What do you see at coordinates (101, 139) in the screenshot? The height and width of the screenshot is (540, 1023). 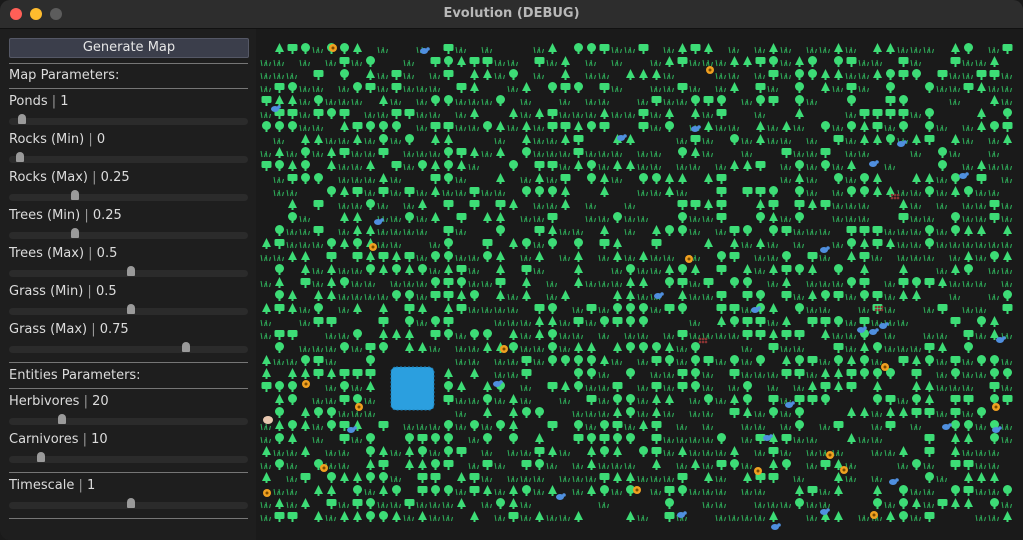 I see `param-value: 0` at bounding box center [101, 139].